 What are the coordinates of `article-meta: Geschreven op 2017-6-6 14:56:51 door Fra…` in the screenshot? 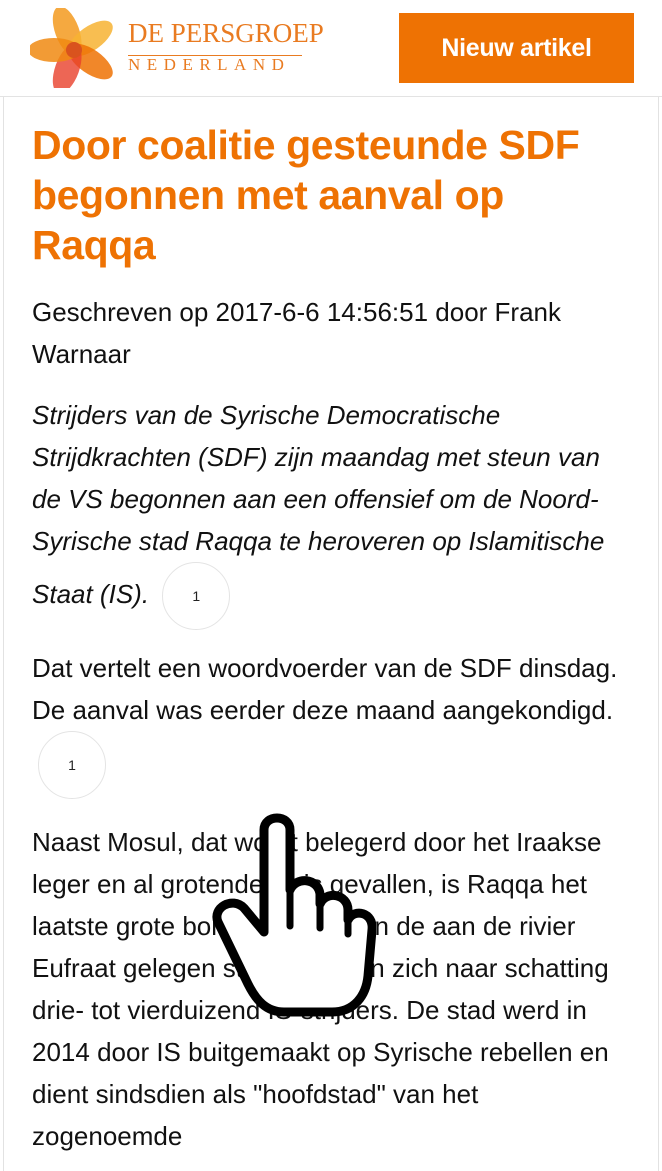 It's located at (297, 333).